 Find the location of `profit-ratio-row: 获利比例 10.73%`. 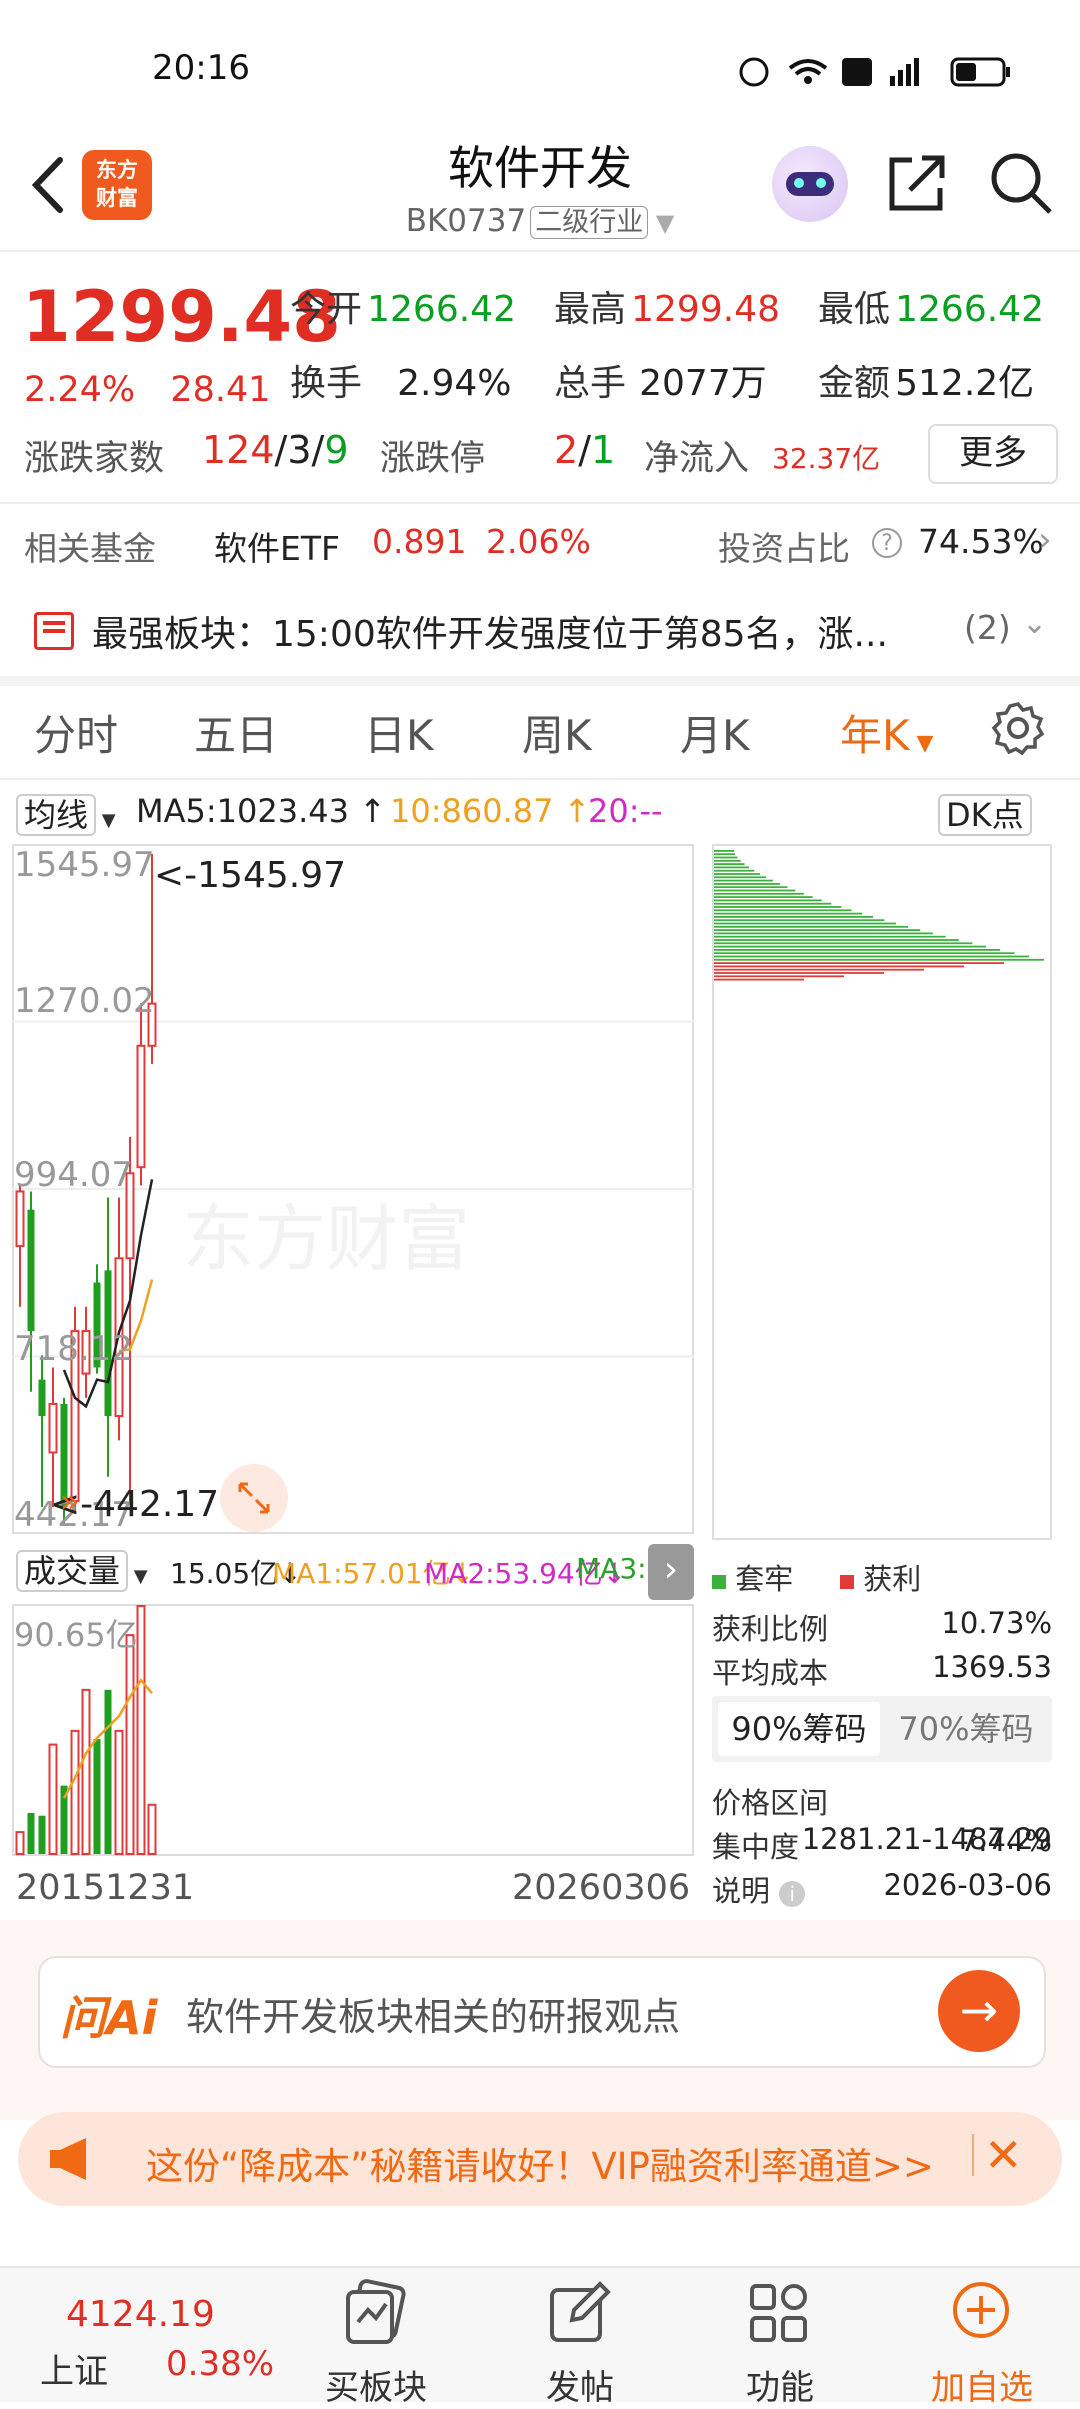

profit-ratio-row: 获利比例 10.73% is located at coordinates (882, 1626).